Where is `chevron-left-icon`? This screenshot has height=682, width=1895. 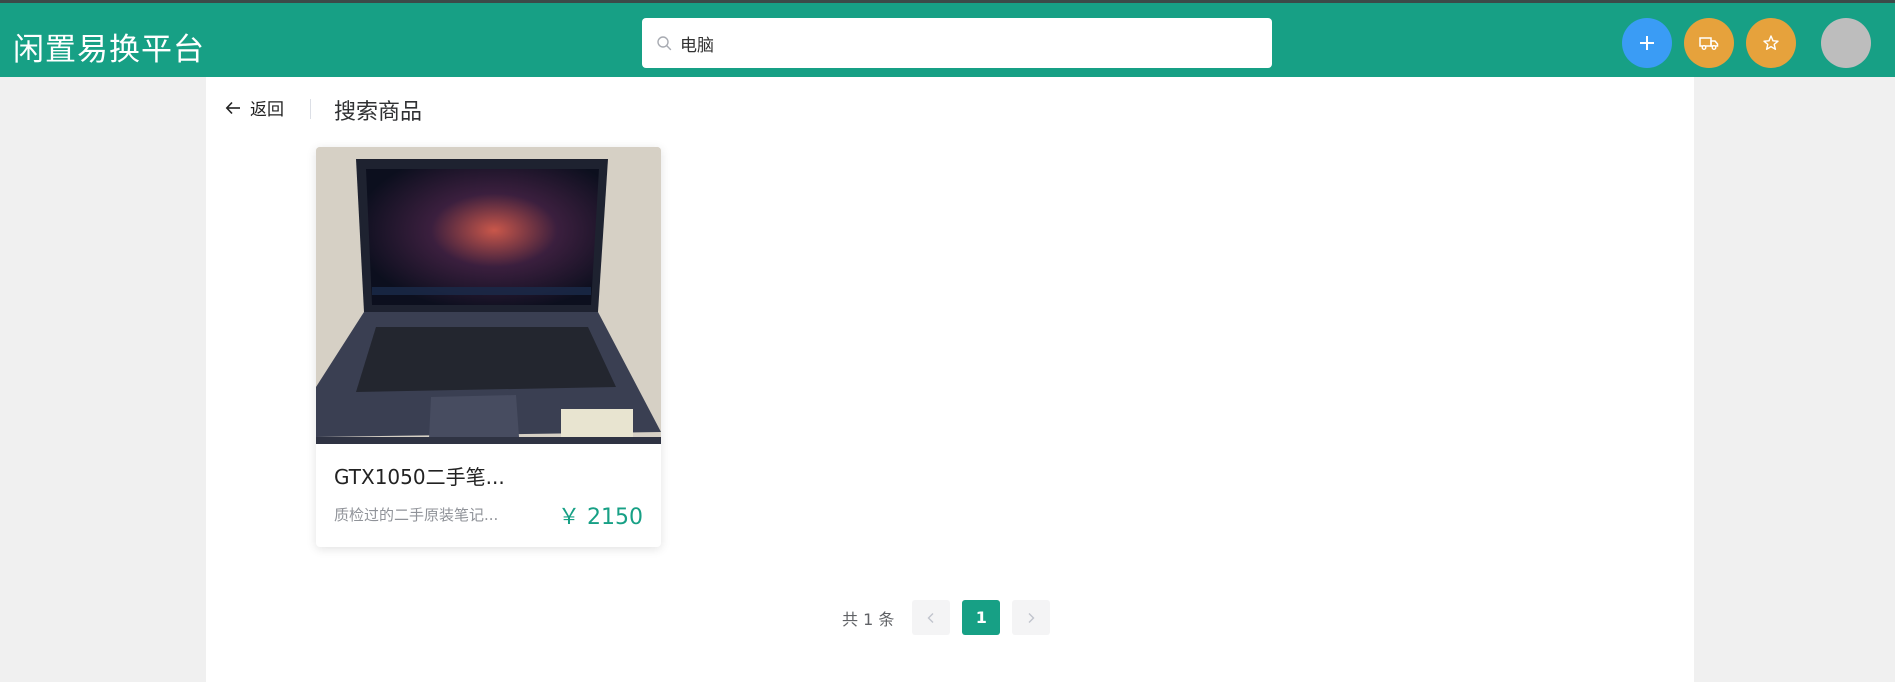
chevron-left-icon is located at coordinates (930, 617).